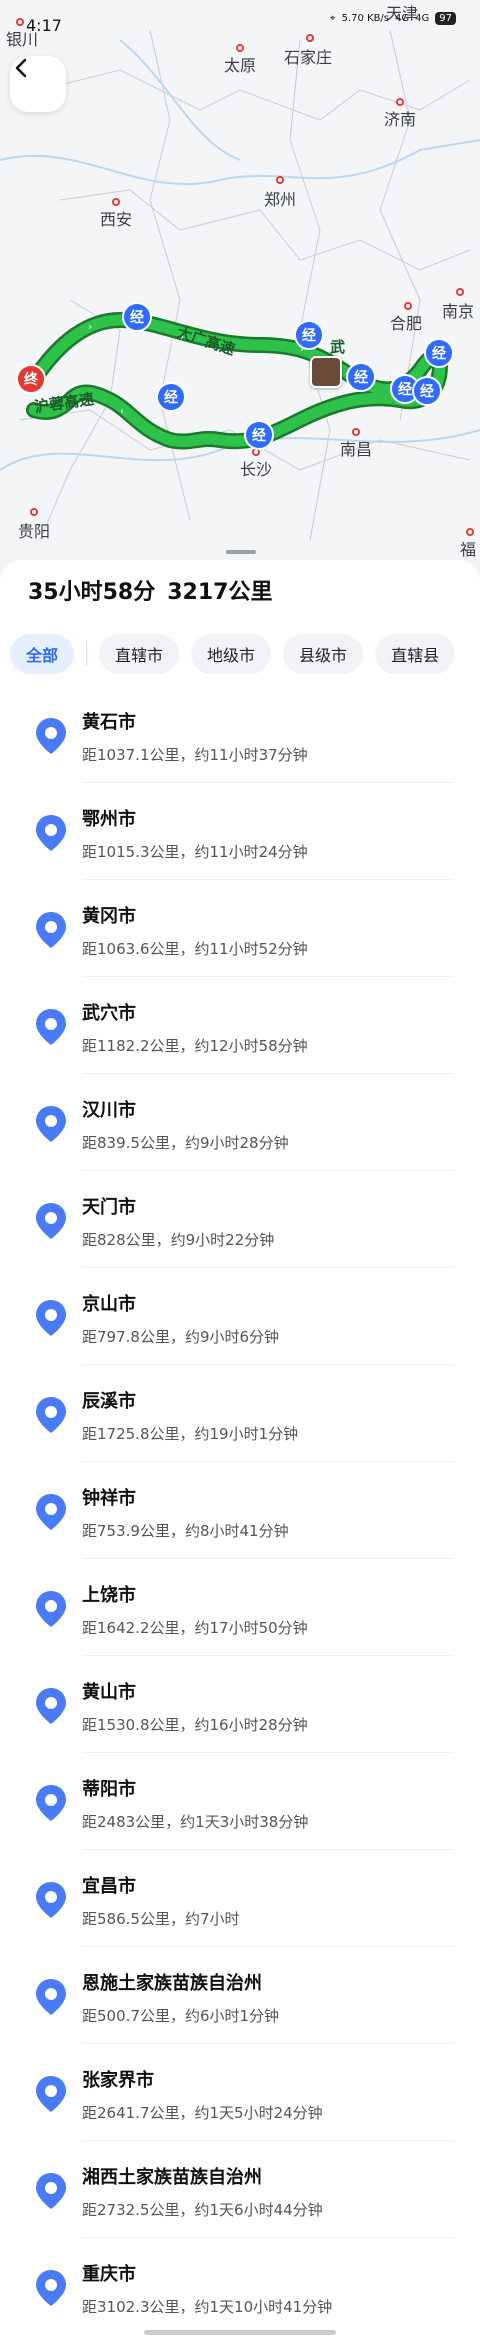 The image size is (480, 2343). Describe the element at coordinates (240, 1995) in the screenshot. I see `list-item: 恩施土家族苗族自治州 距500.7公里，约6小时1分钟` at that location.